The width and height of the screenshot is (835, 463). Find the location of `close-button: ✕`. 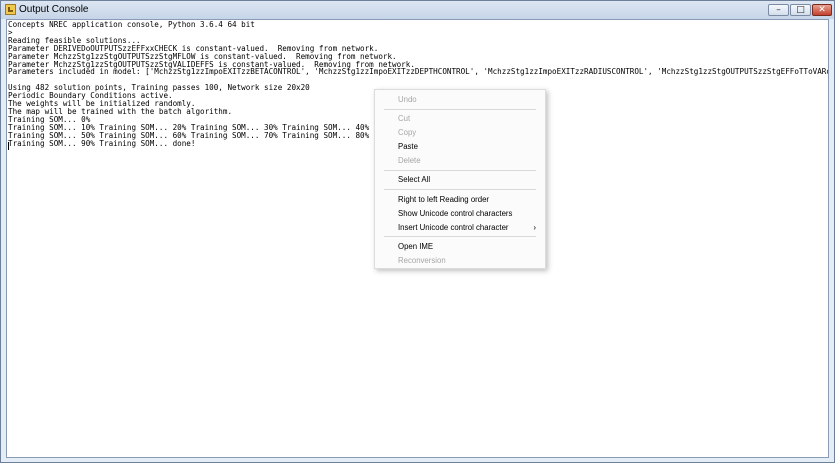

close-button: ✕ is located at coordinates (822, 10).